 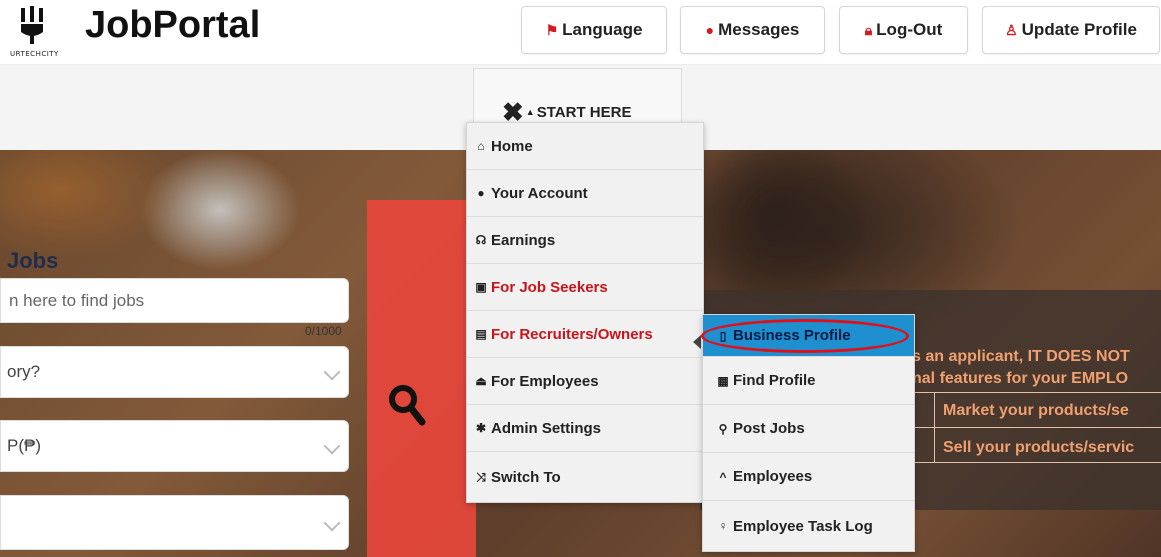 I want to click on language-button-label: Language, so click(x=602, y=29).